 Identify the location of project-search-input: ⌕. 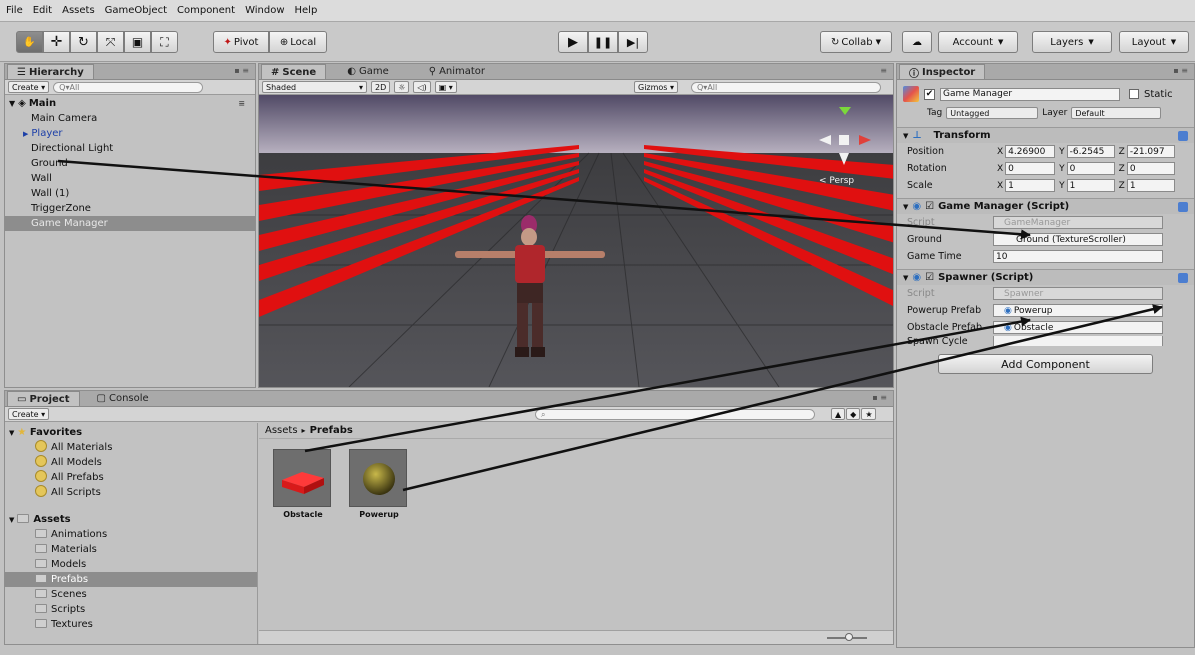
(675, 414).